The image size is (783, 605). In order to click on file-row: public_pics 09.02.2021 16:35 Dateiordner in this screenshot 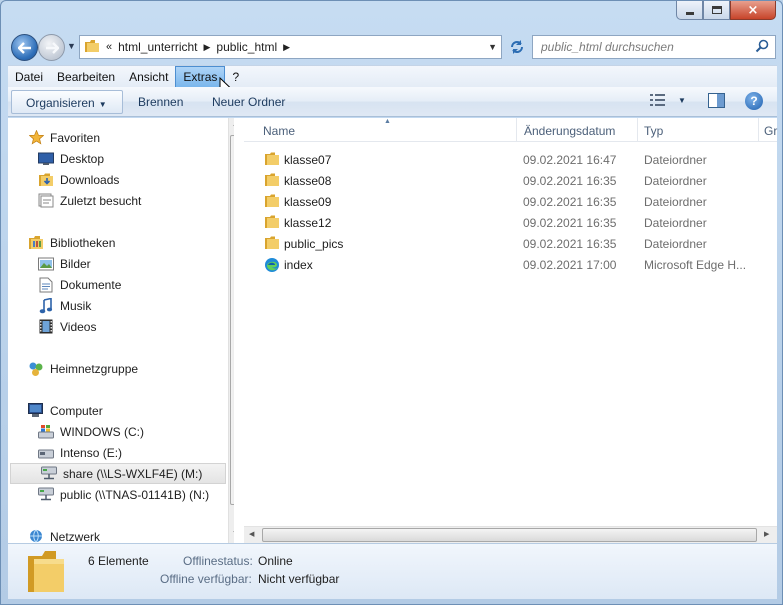, I will do `click(510, 243)`.